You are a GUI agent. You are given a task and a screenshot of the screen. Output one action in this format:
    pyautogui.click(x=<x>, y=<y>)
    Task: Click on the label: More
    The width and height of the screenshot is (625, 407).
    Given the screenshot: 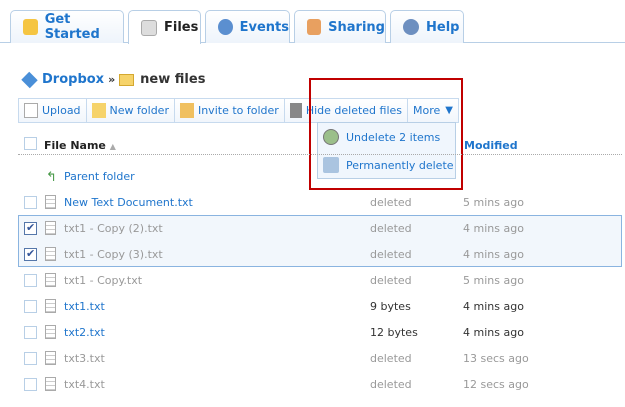 What is the action you would take?
    pyautogui.click(x=427, y=110)
    